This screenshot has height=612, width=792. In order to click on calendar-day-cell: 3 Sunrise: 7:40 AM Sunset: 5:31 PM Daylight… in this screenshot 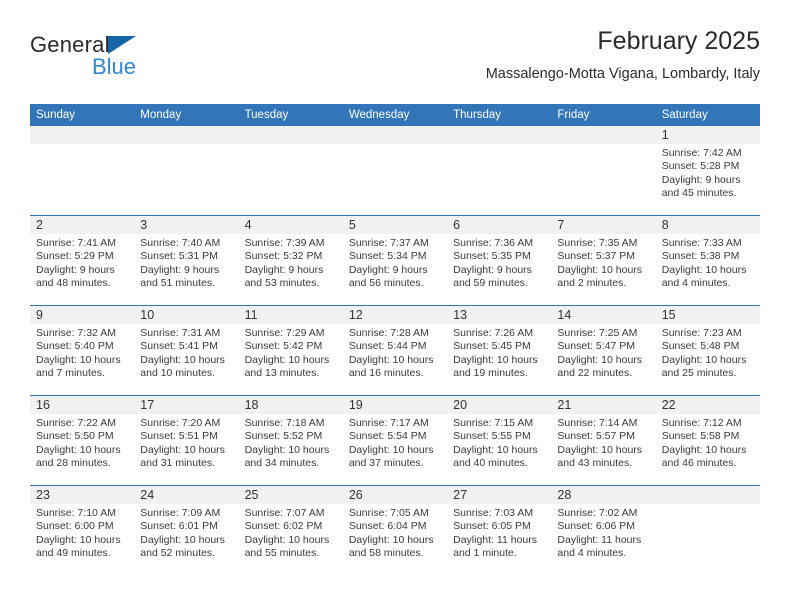, I will do `click(186, 260)`.